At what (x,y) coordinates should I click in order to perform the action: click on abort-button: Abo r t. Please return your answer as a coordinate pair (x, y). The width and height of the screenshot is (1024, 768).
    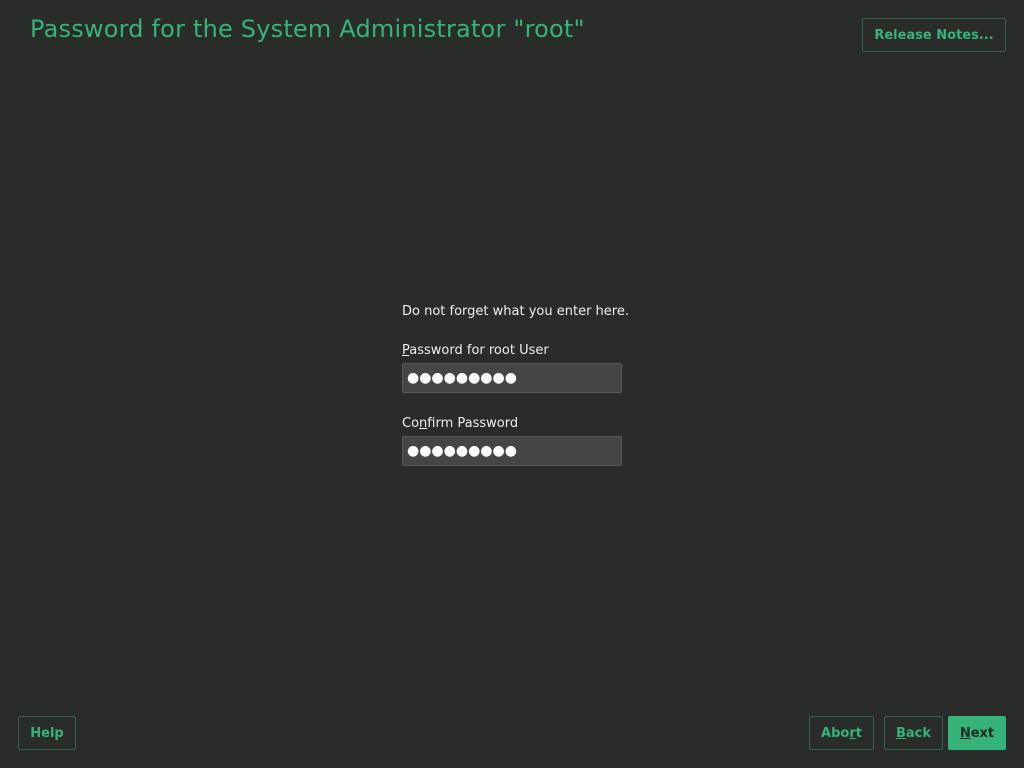
    Looking at the image, I should click on (841, 733).